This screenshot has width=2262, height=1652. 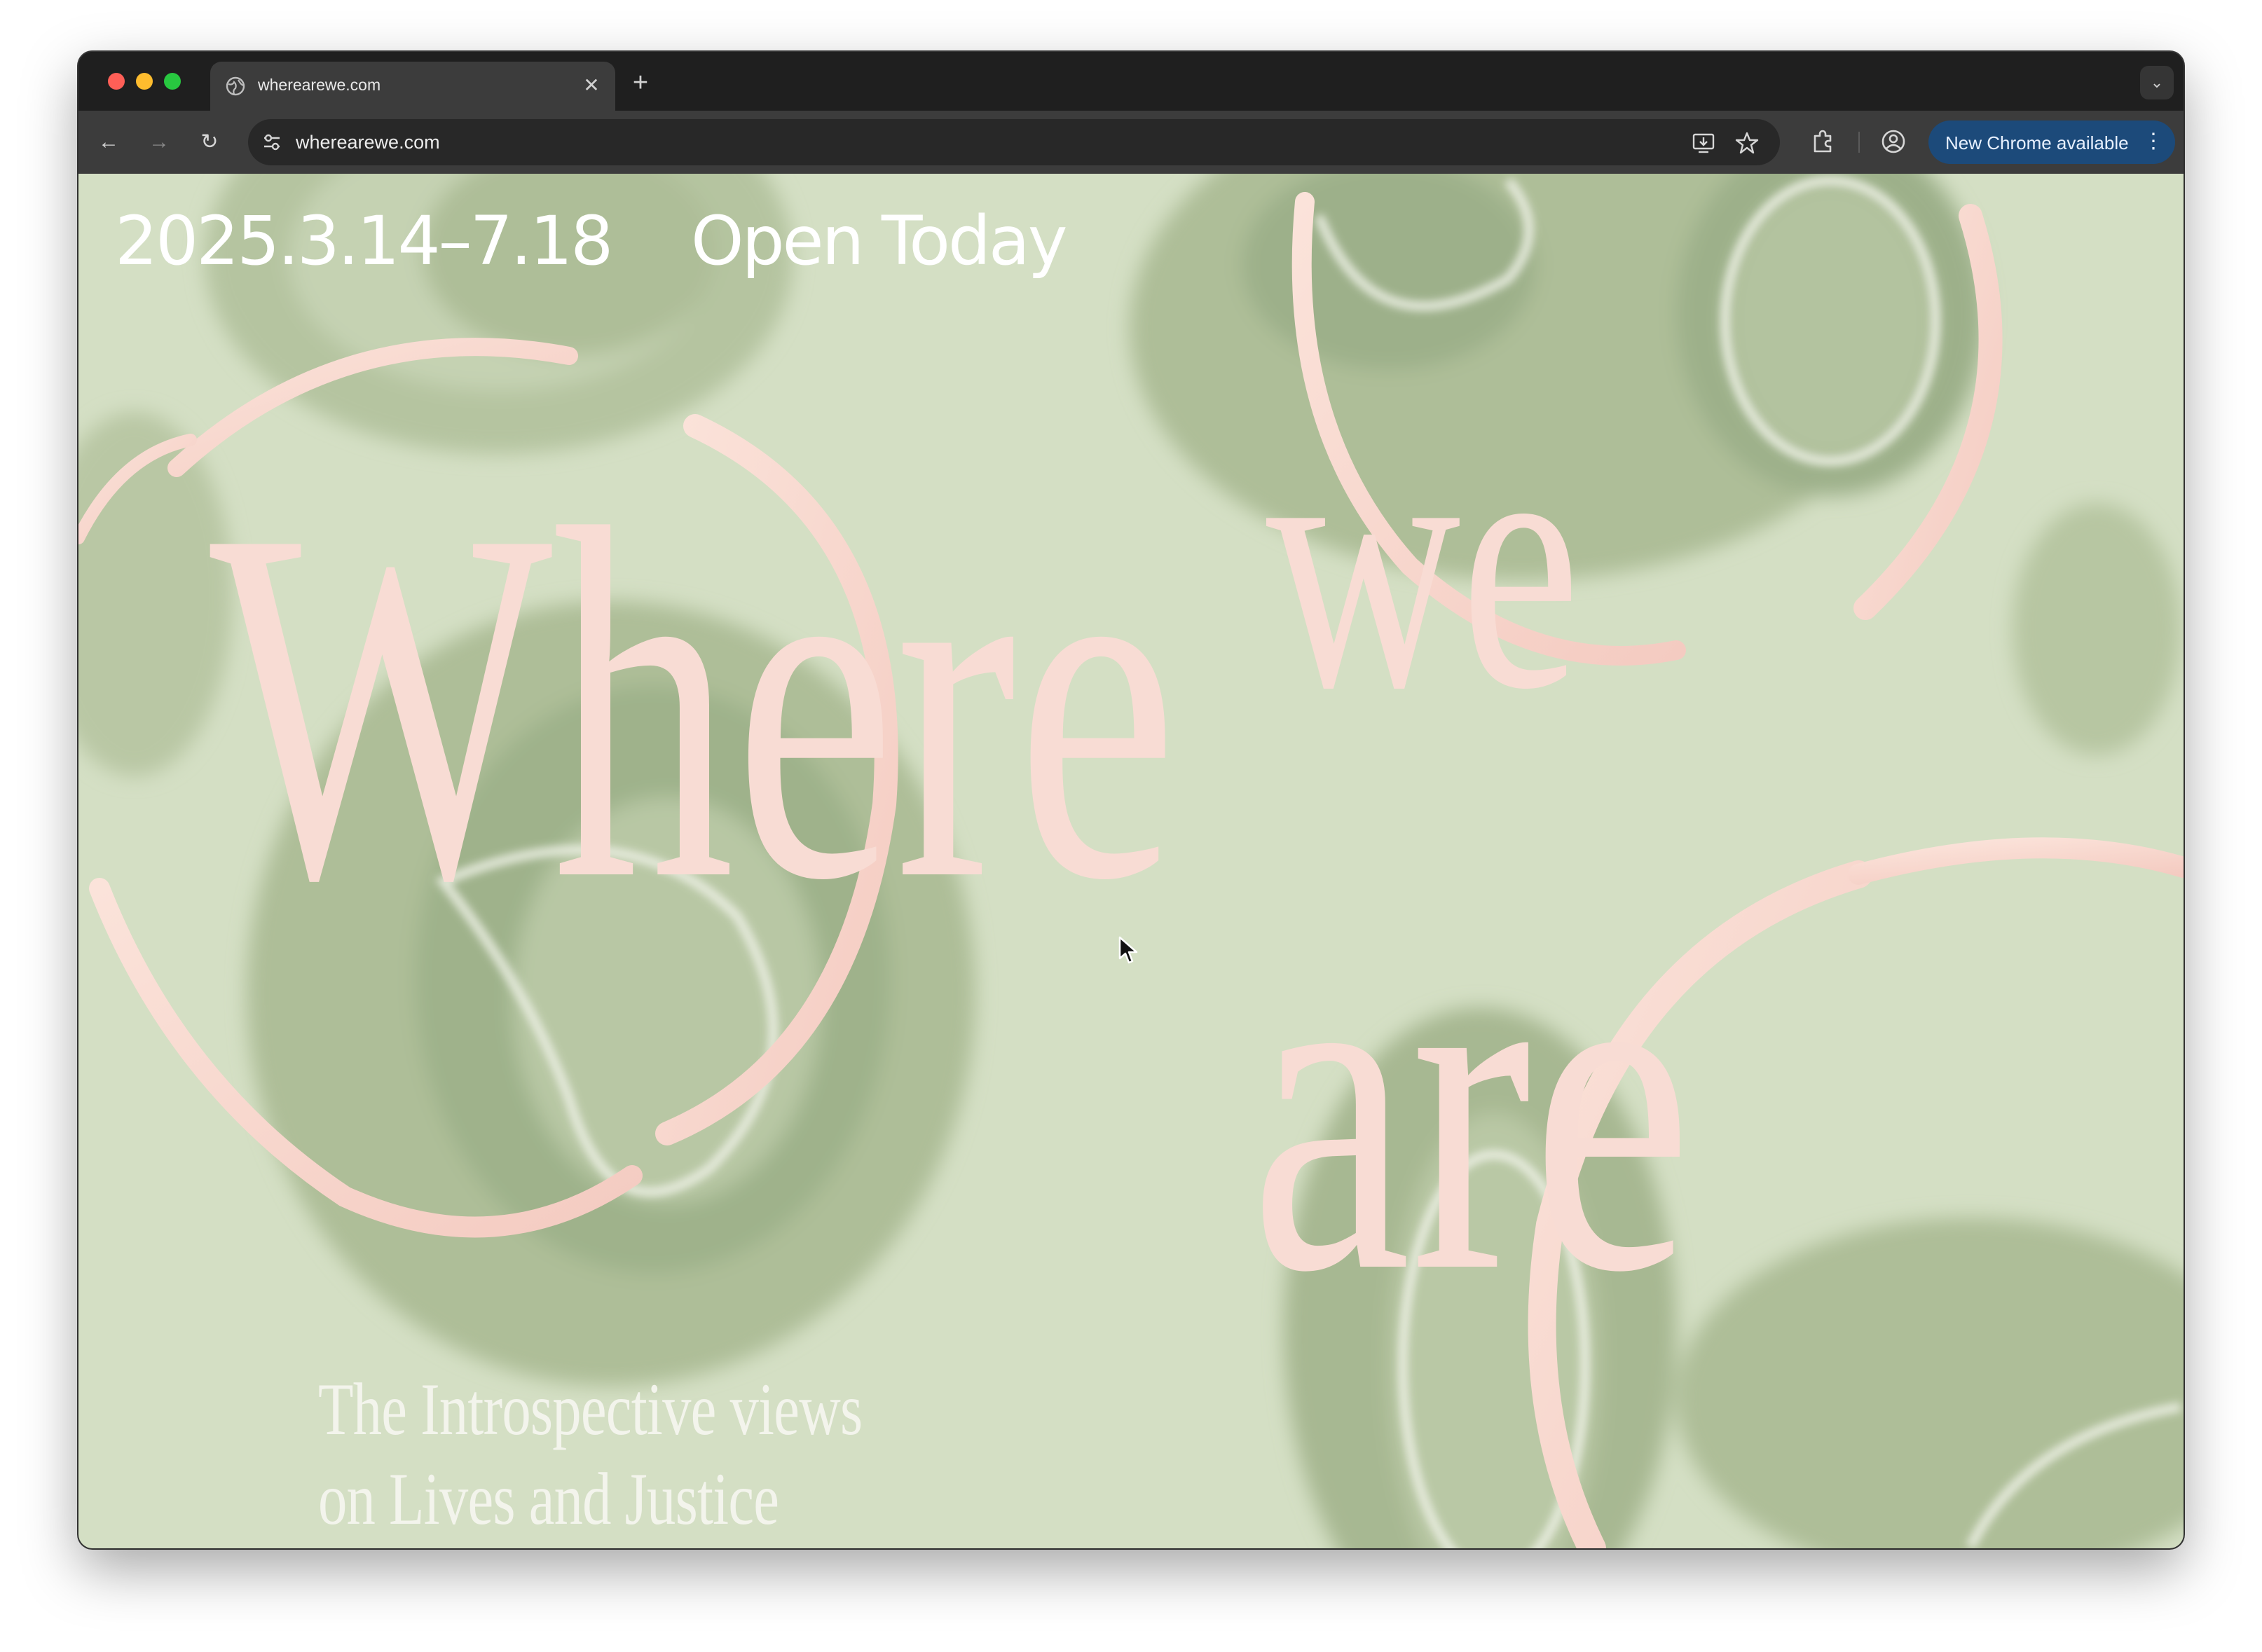 What do you see at coordinates (116, 81) in the screenshot?
I see `close-window-button` at bounding box center [116, 81].